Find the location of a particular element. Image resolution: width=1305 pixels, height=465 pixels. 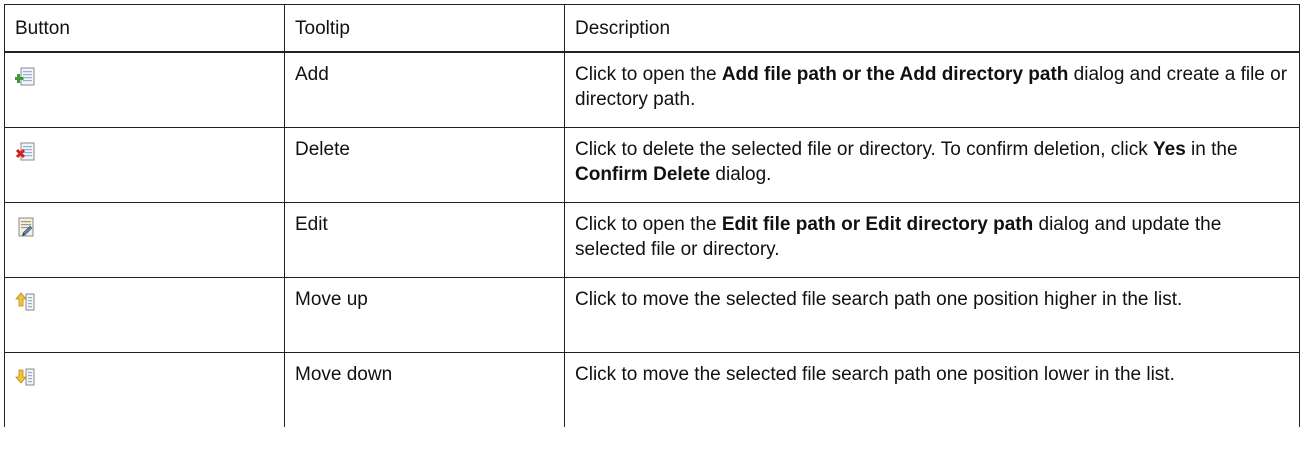

add-file-icon is located at coordinates (25, 76).